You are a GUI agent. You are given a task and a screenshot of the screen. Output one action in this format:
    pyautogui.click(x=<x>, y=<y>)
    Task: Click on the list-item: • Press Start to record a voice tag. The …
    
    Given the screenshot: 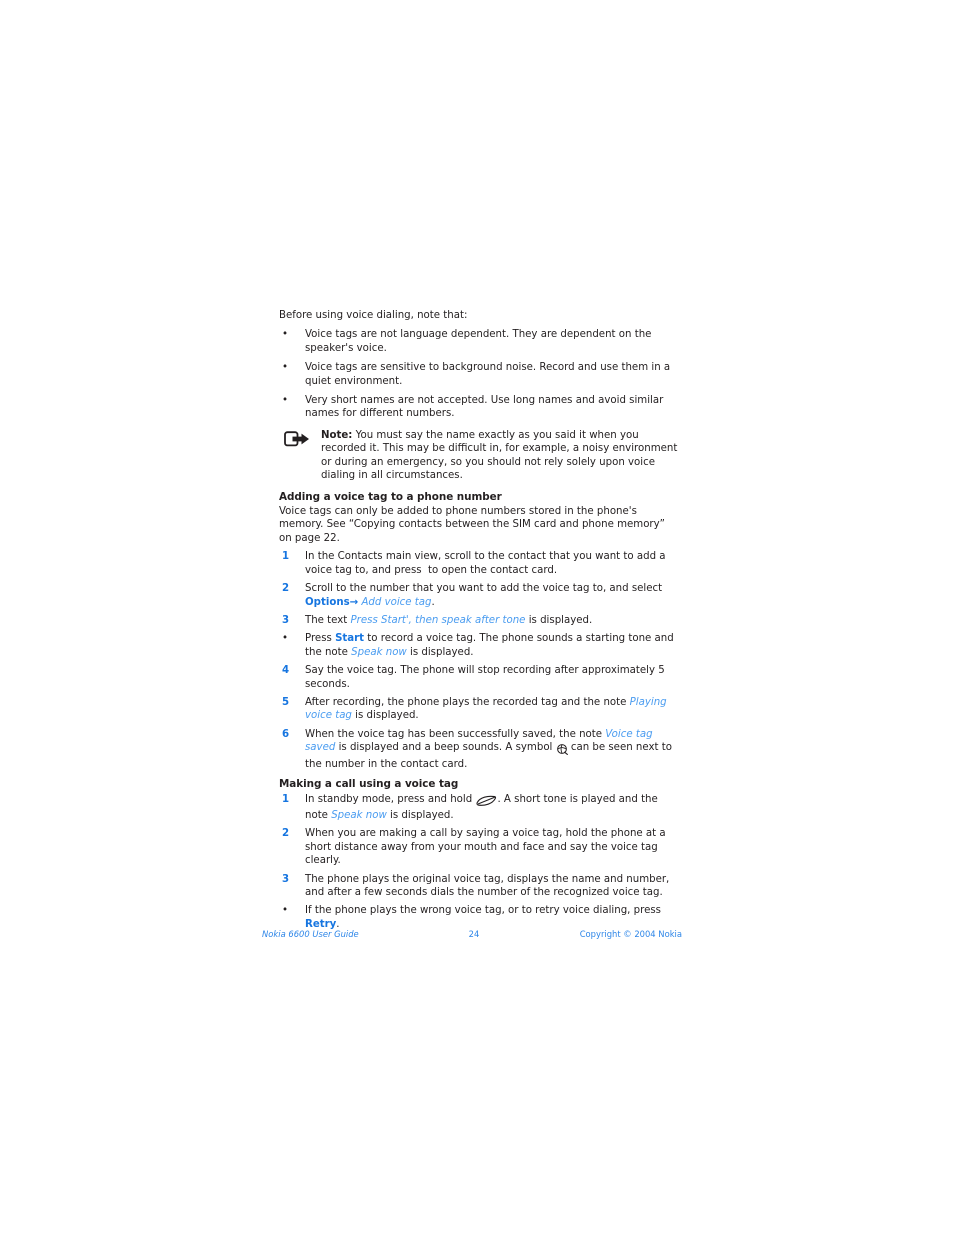 What is the action you would take?
    pyautogui.click(x=479, y=645)
    